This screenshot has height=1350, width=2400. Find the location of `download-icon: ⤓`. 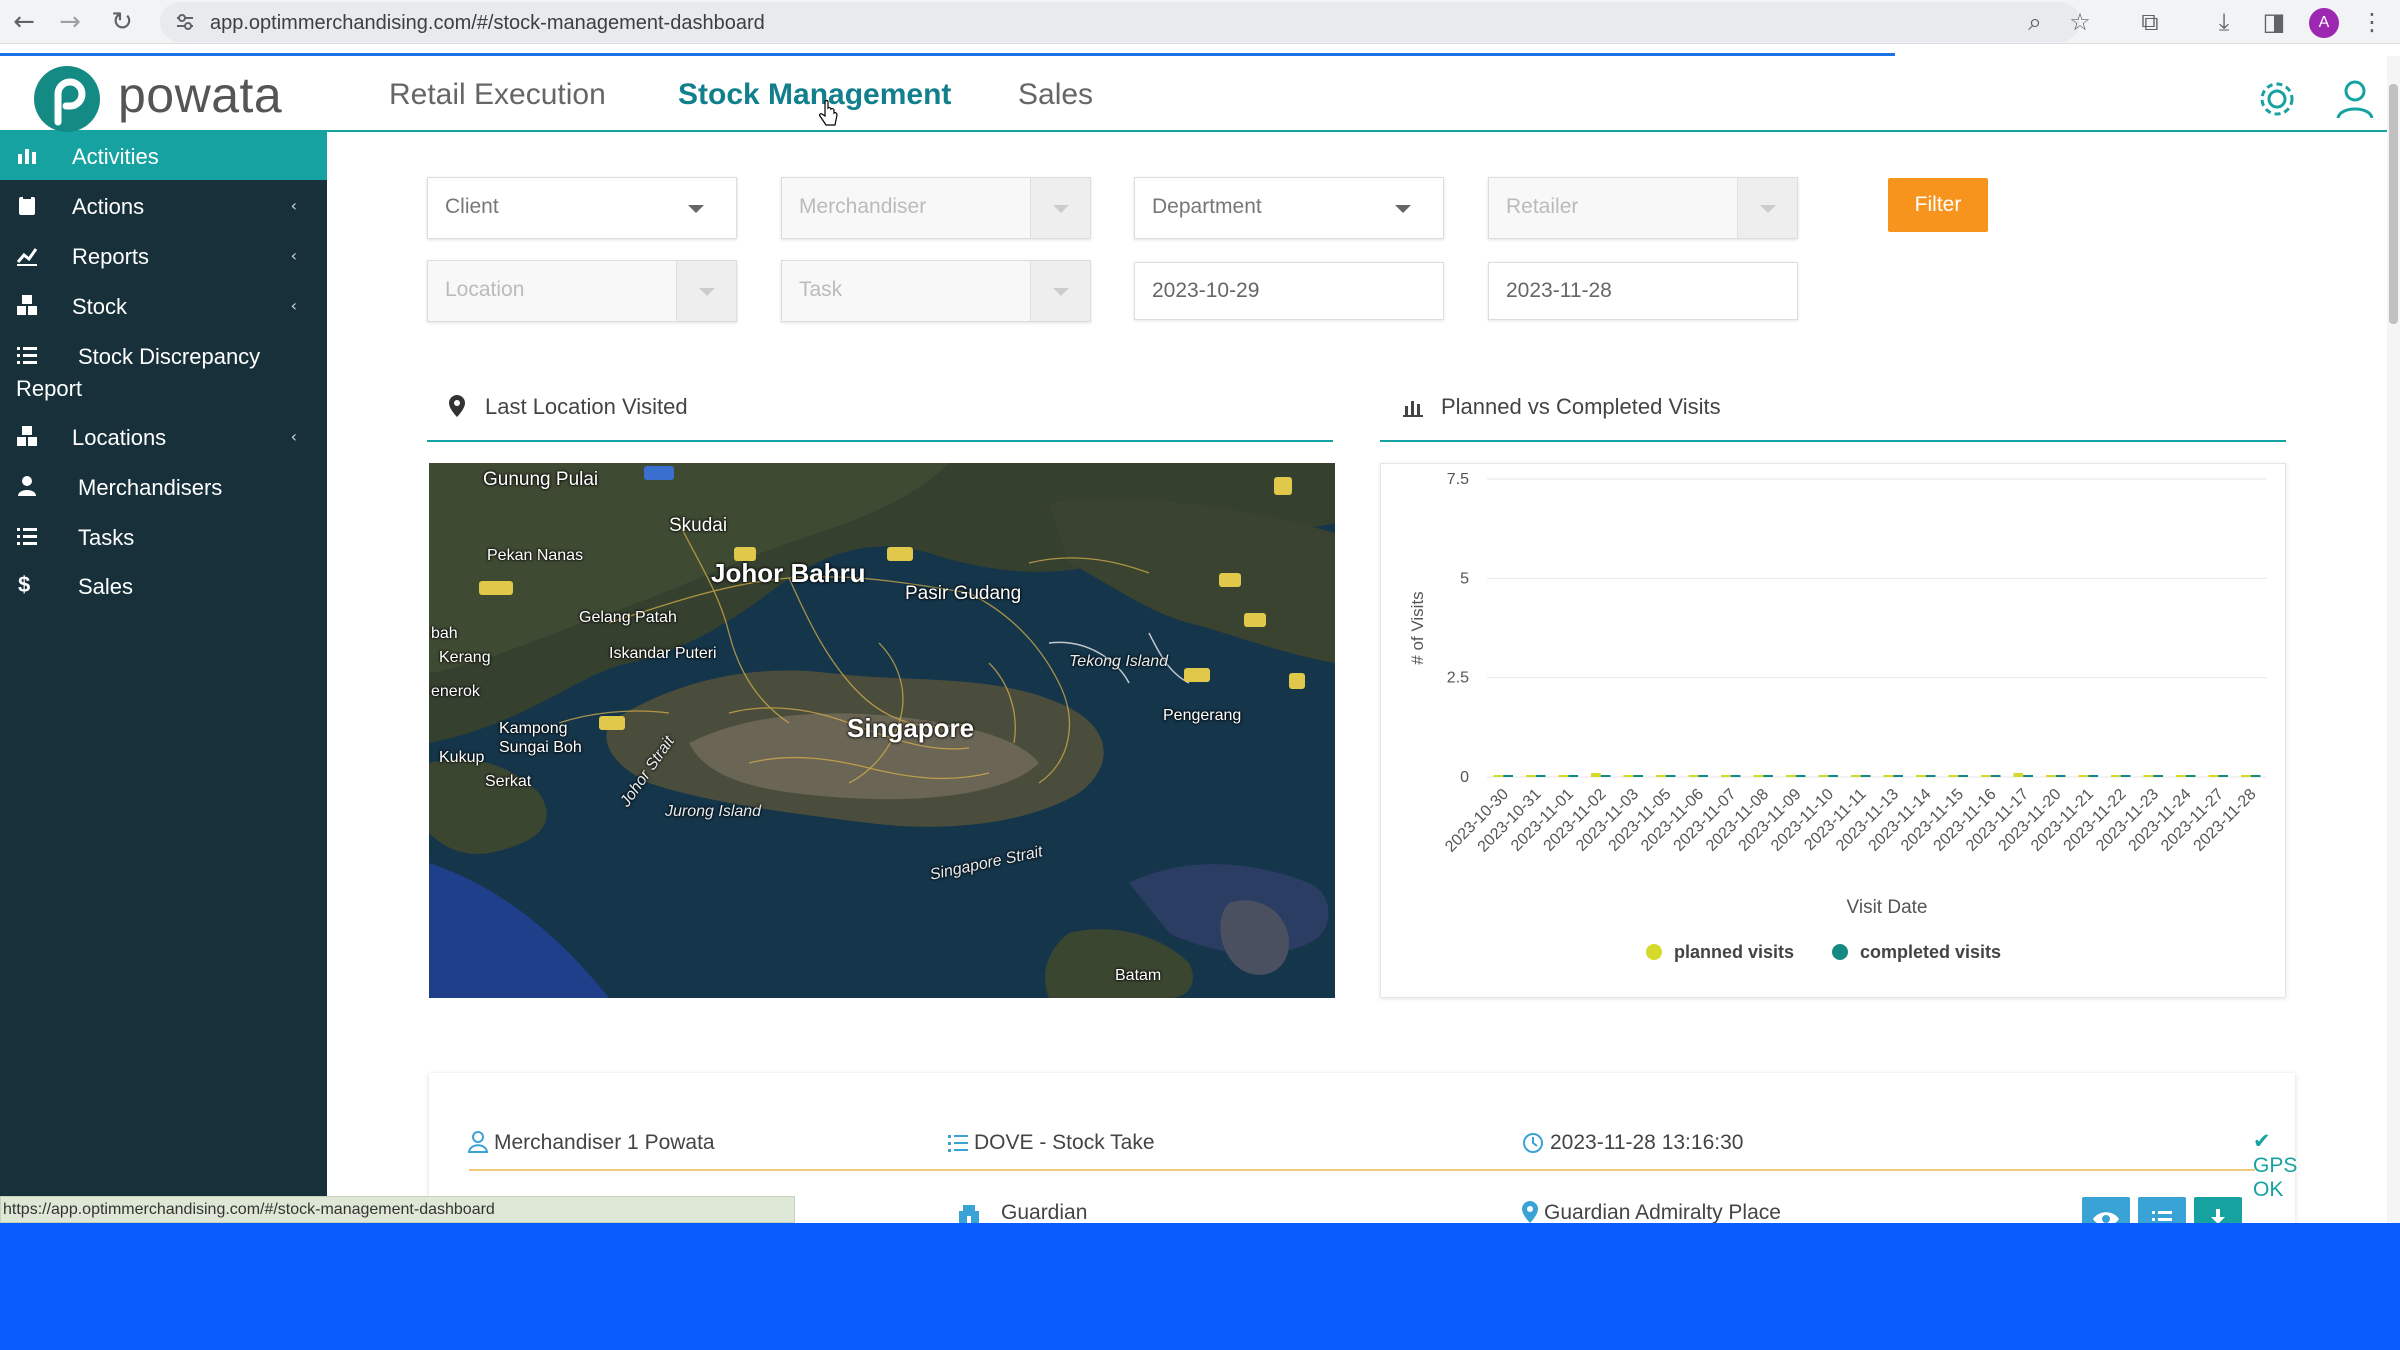

download-icon: ⤓ is located at coordinates (2224, 22).